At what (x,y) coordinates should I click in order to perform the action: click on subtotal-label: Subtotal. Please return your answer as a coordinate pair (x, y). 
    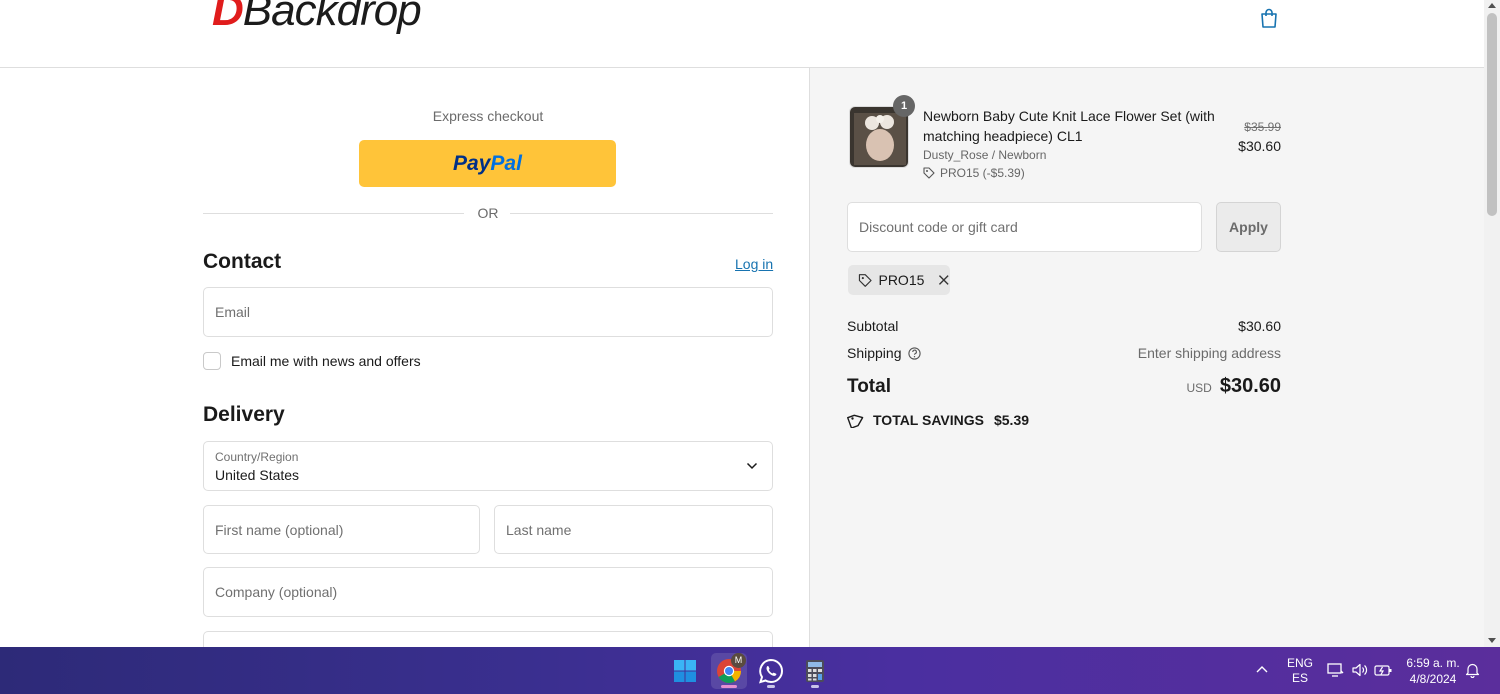
    Looking at the image, I should click on (873, 326).